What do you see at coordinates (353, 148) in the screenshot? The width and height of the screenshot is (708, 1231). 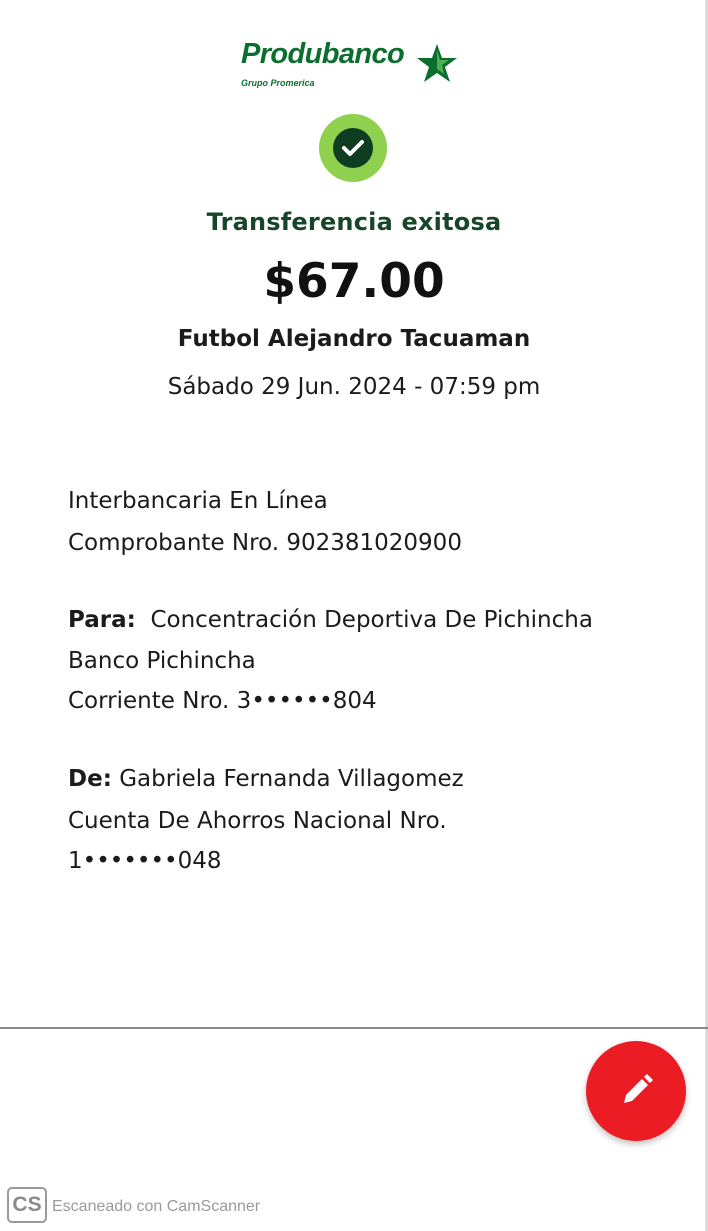 I see `success-check-icon` at bounding box center [353, 148].